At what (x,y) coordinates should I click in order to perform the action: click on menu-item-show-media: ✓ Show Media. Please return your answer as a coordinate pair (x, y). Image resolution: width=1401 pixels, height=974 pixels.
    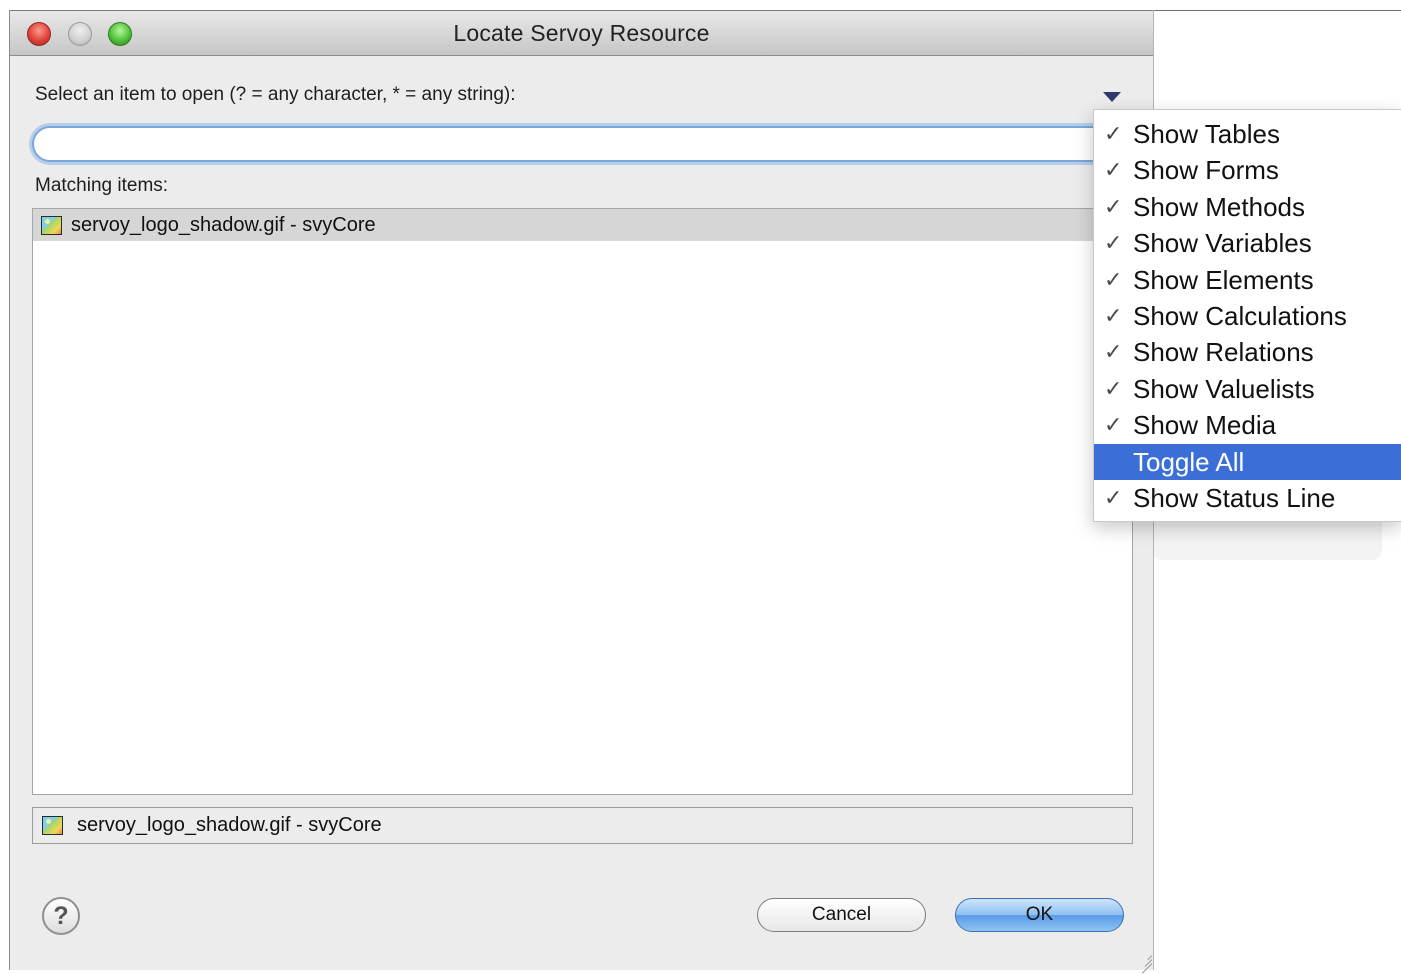
    Looking at the image, I should click on (1247, 425).